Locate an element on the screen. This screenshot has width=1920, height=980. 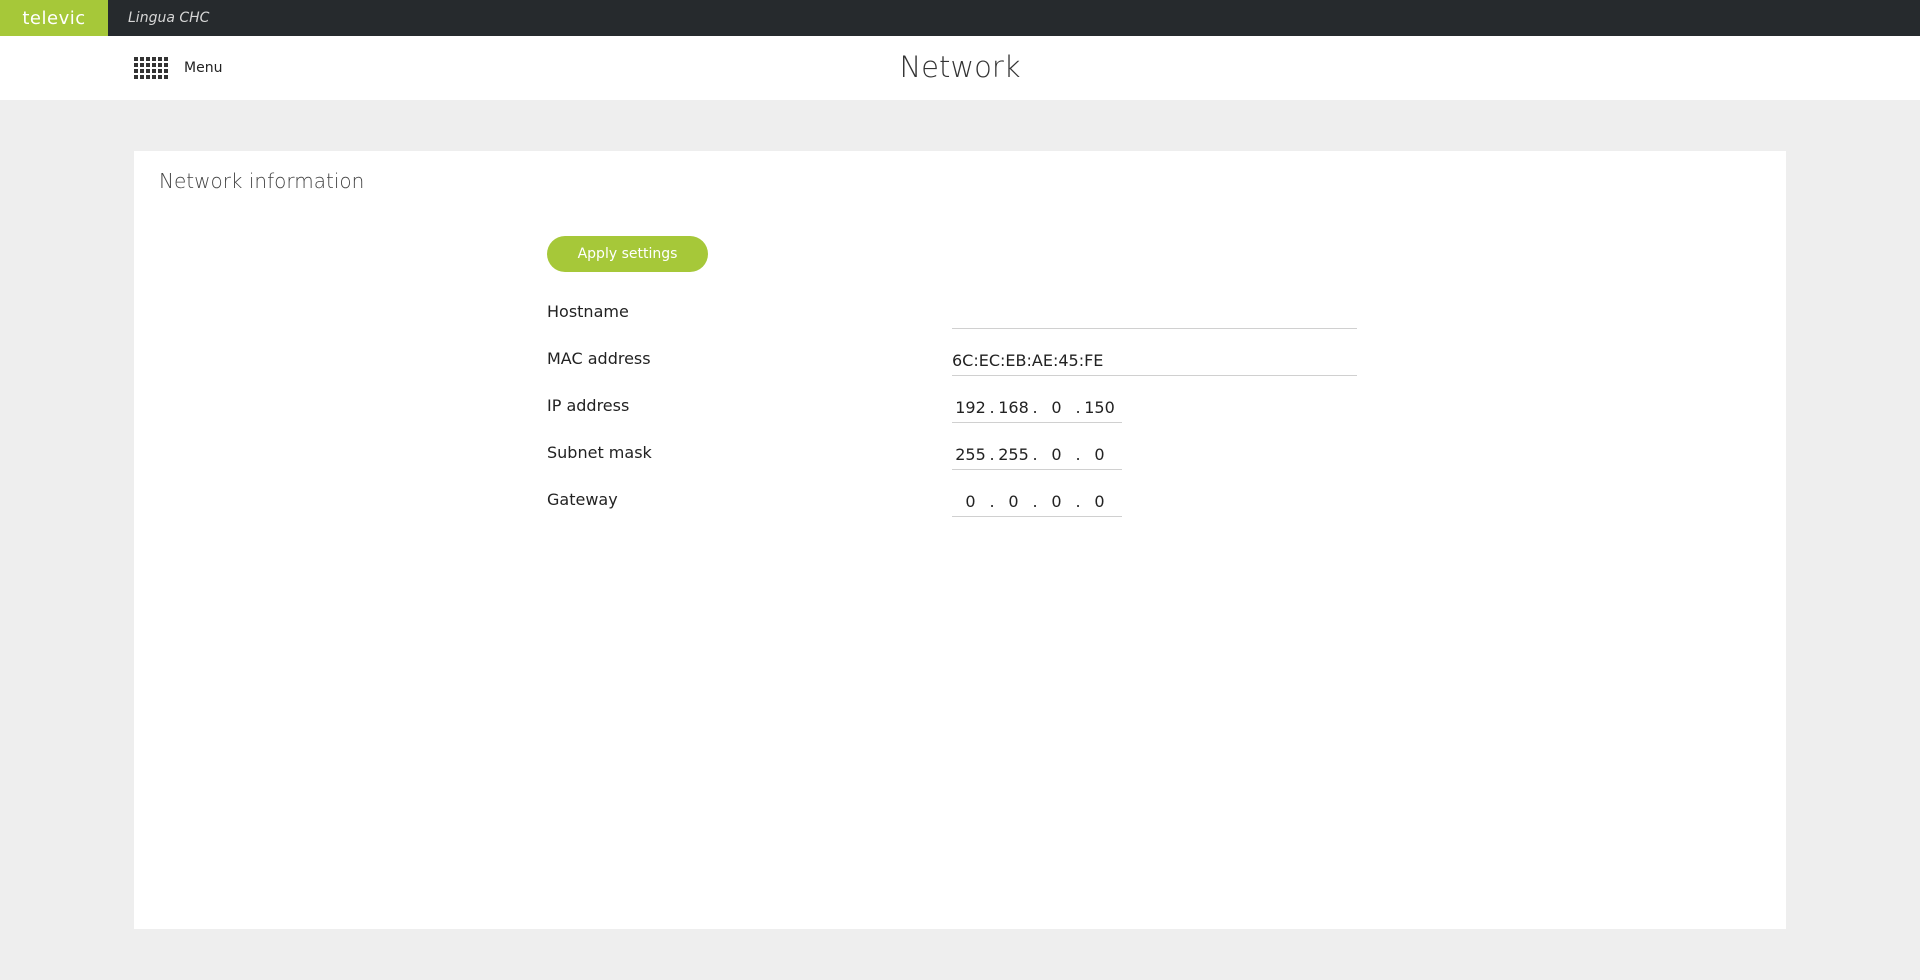
brand-text: televic is located at coordinates (54, 18).